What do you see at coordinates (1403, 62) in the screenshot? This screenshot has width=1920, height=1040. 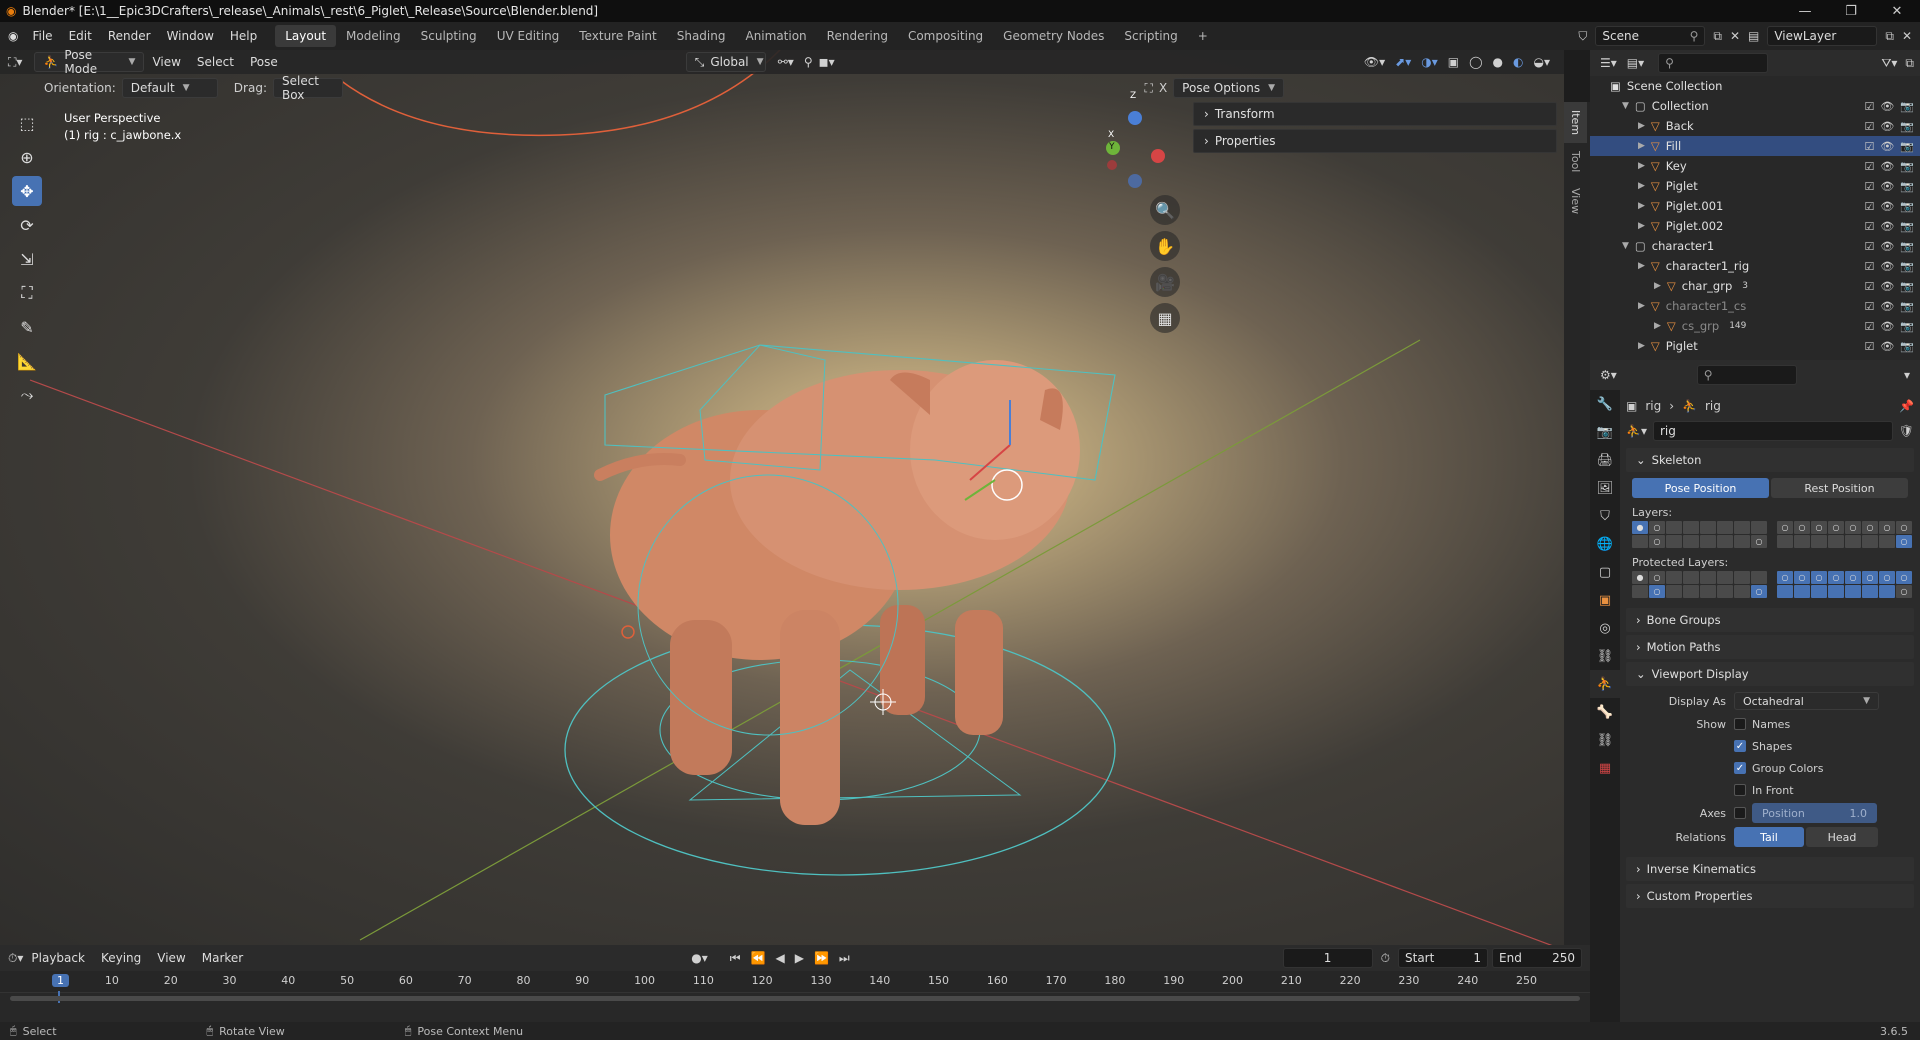 I see `gizmo-toggle-icon: ⬈▾` at bounding box center [1403, 62].